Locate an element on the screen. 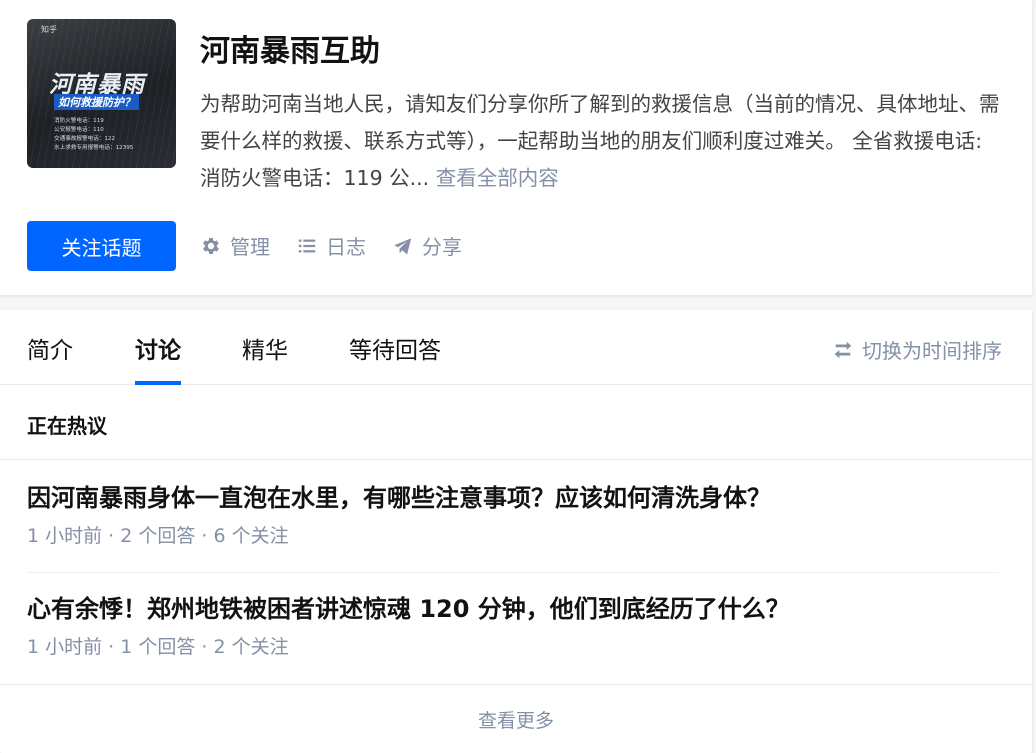 This screenshot has height=753, width=1036. view-more-button: 查看更多 is located at coordinates (516, 719).